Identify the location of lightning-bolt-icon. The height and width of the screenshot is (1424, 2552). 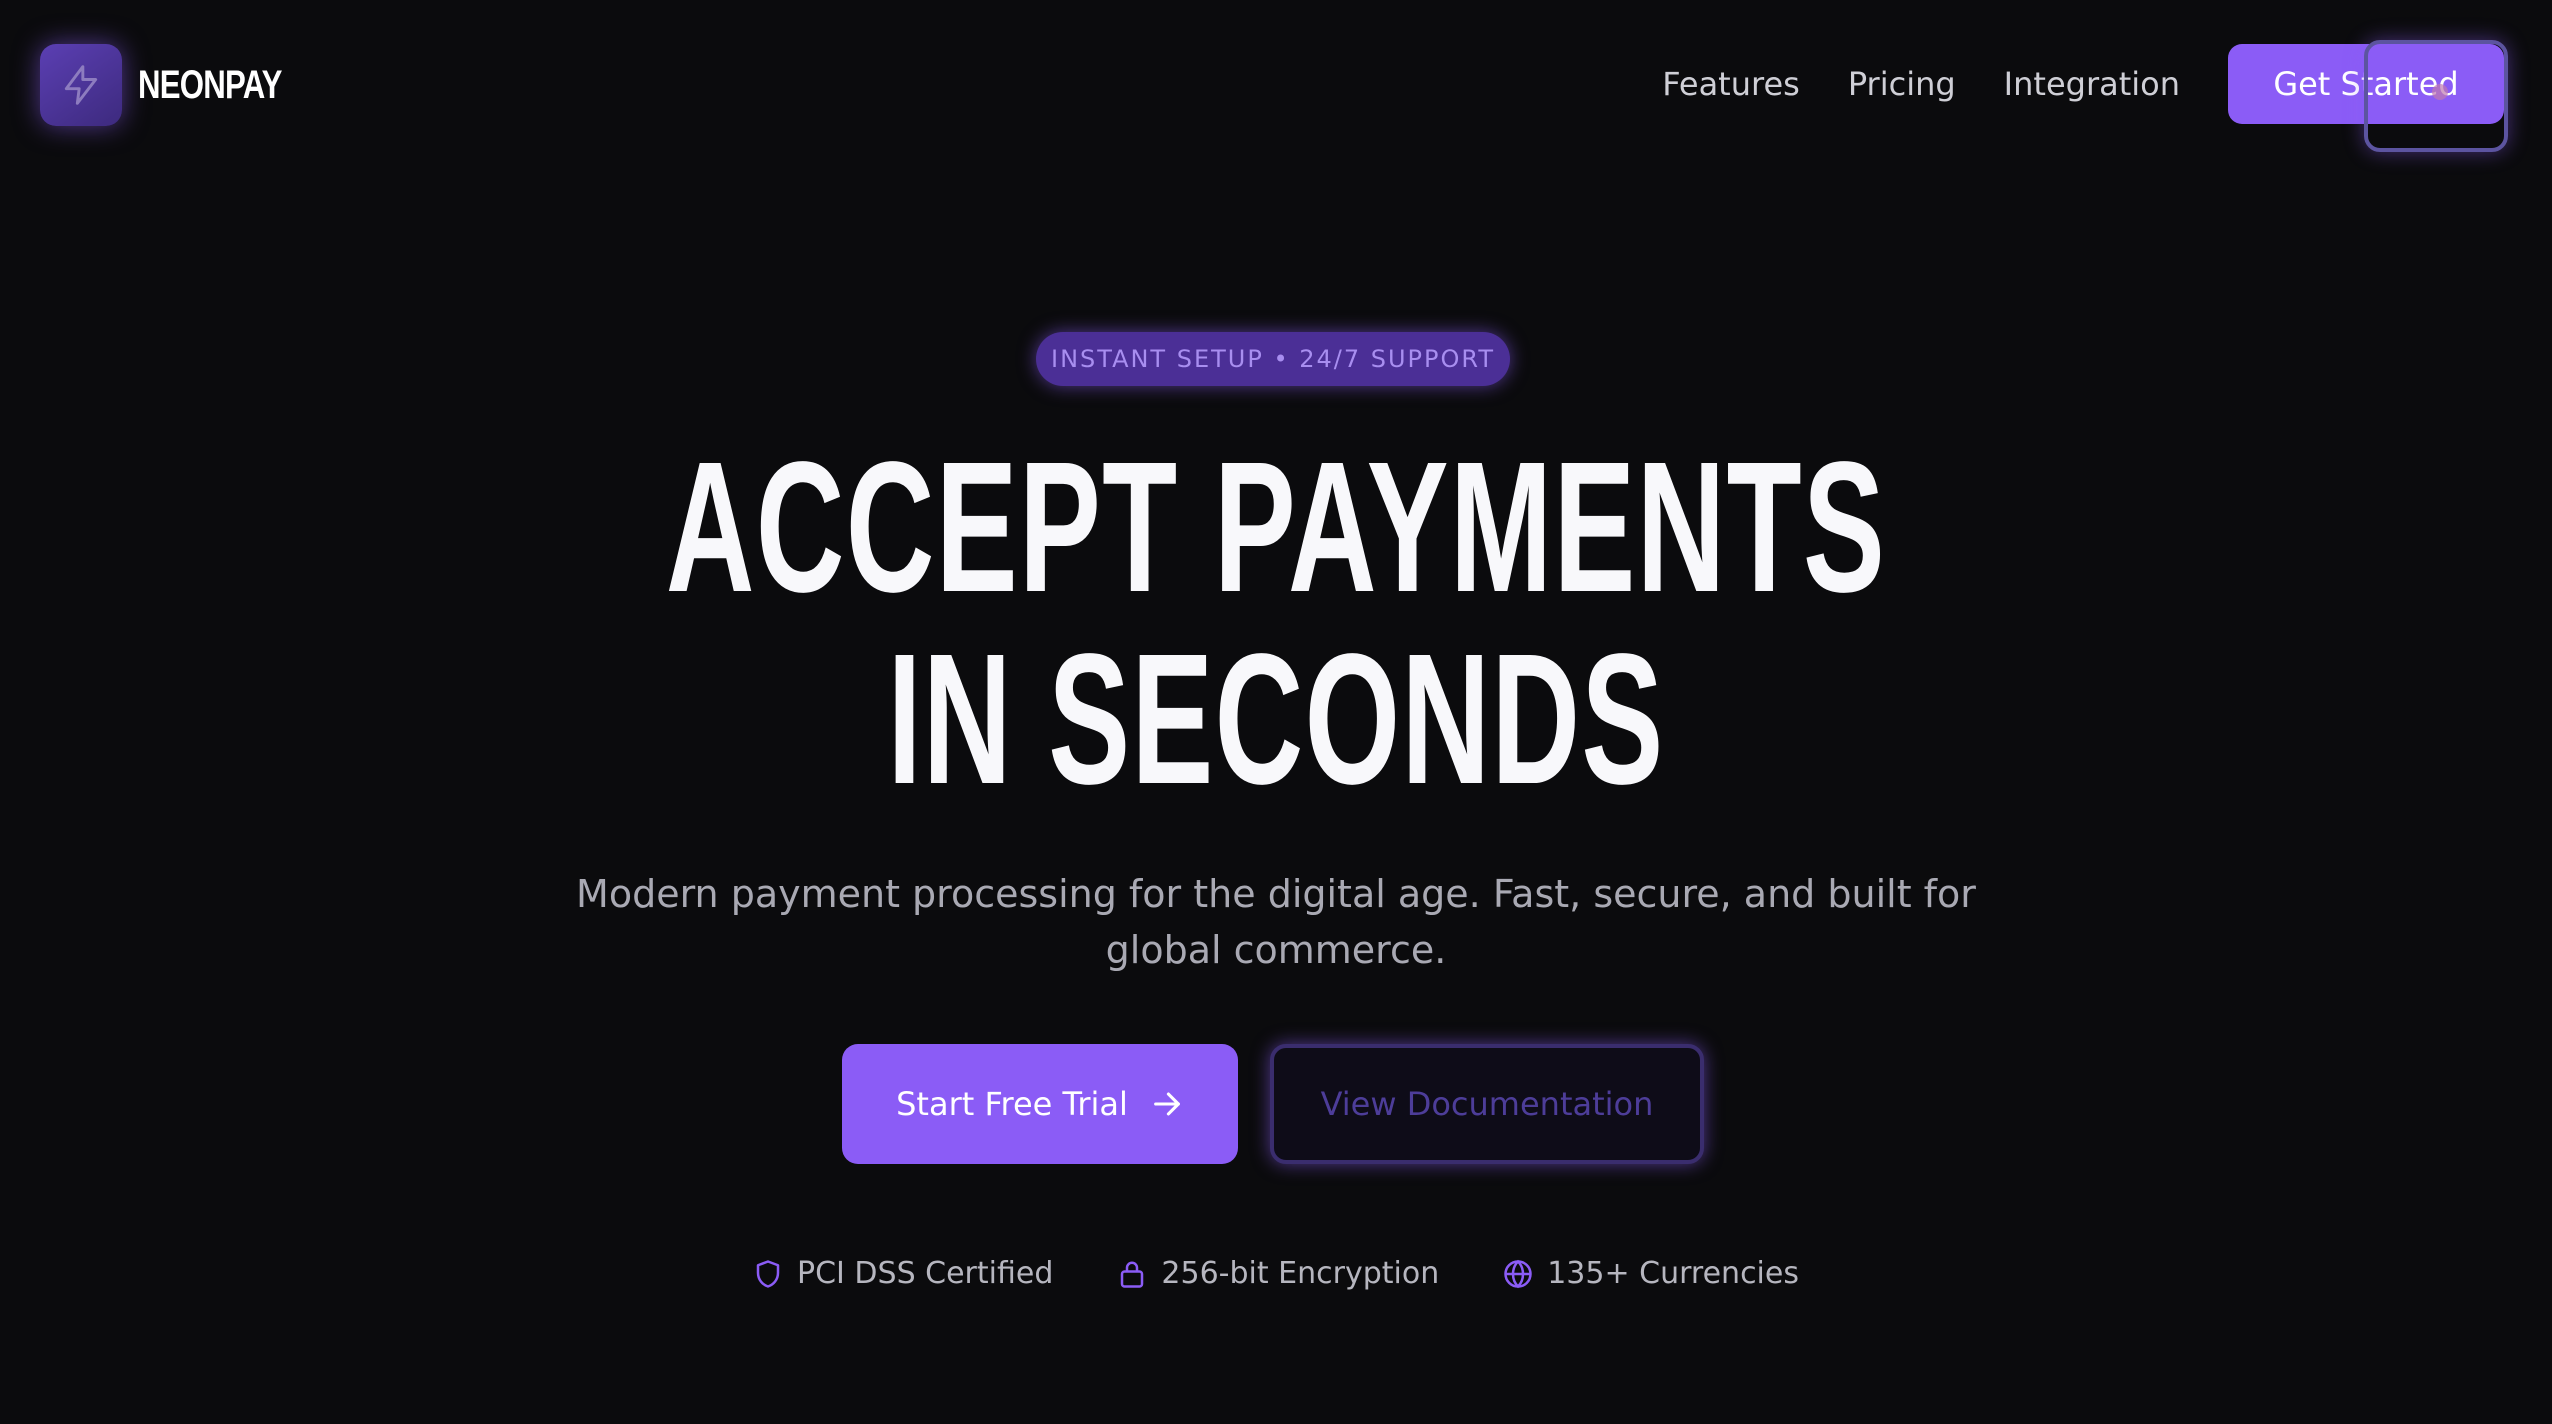
(81, 85).